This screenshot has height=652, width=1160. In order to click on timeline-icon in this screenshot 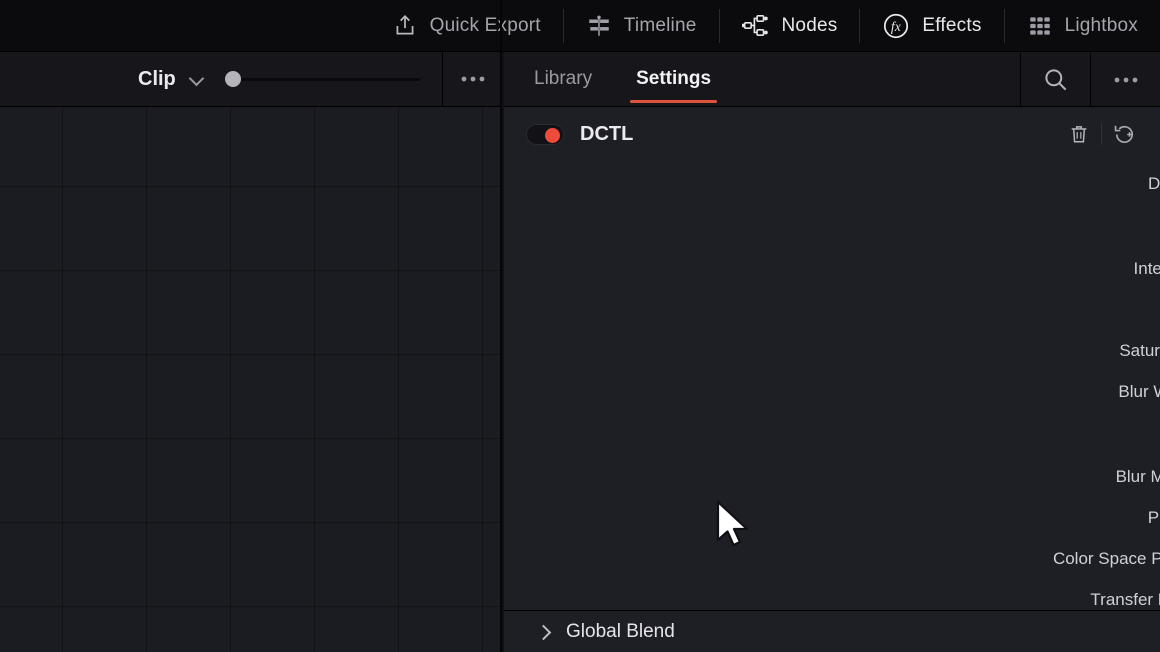, I will do `click(599, 26)`.